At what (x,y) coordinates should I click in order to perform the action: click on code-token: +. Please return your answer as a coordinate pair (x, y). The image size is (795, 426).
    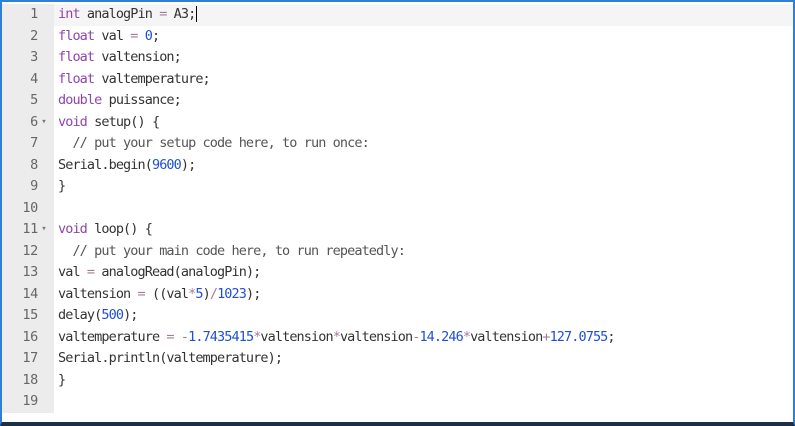
    Looking at the image, I should click on (546, 336).